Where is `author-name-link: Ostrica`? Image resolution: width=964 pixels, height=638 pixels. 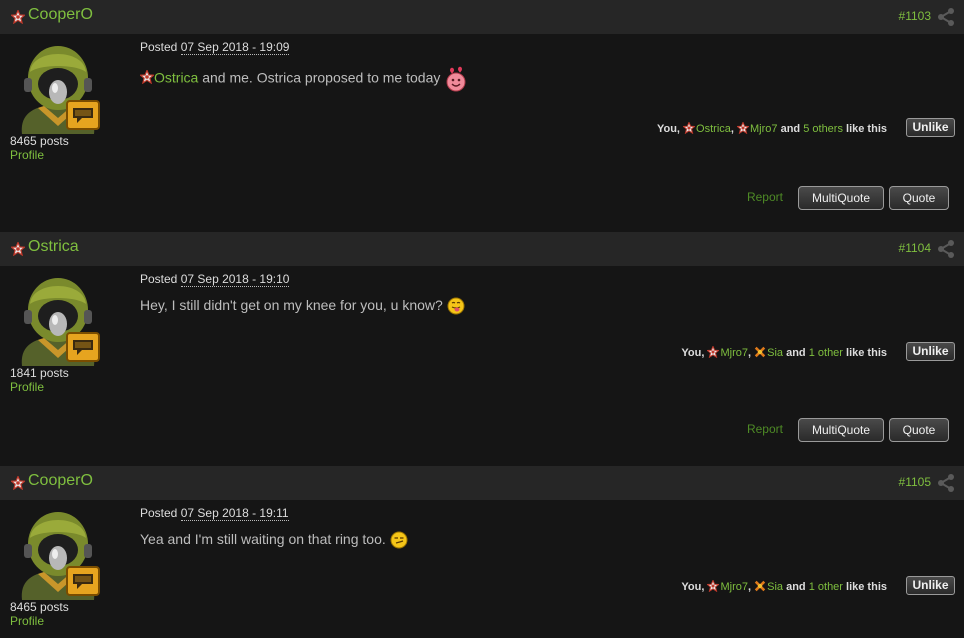 author-name-link: Ostrica is located at coordinates (53, 247).